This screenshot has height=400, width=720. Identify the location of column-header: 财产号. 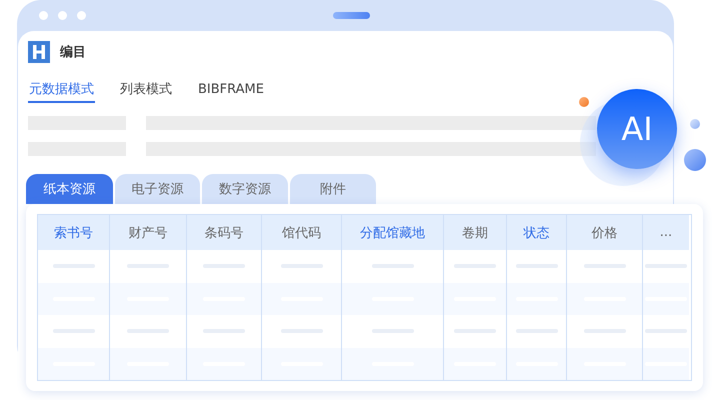
(148, 232).